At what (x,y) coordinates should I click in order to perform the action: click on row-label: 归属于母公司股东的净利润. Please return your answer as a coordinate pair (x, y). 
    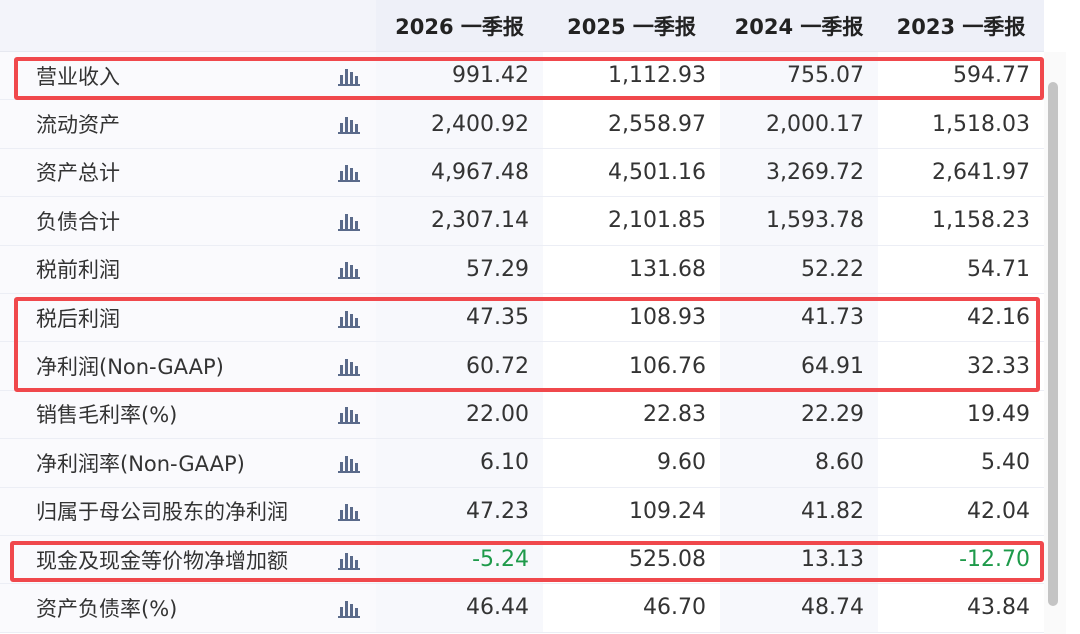
    Looking at the image, I should click on (188, 511).